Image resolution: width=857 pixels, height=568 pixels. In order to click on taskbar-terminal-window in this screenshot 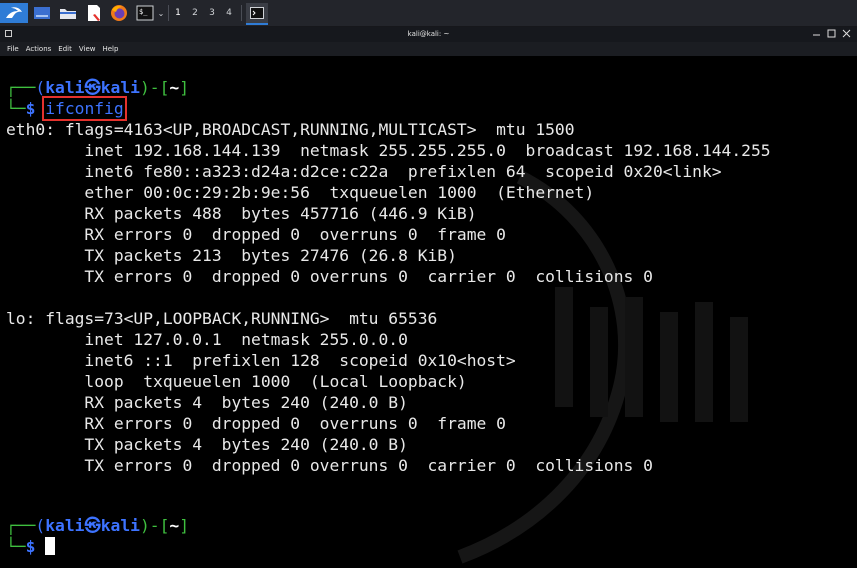, I will do `click(257, 14)`.